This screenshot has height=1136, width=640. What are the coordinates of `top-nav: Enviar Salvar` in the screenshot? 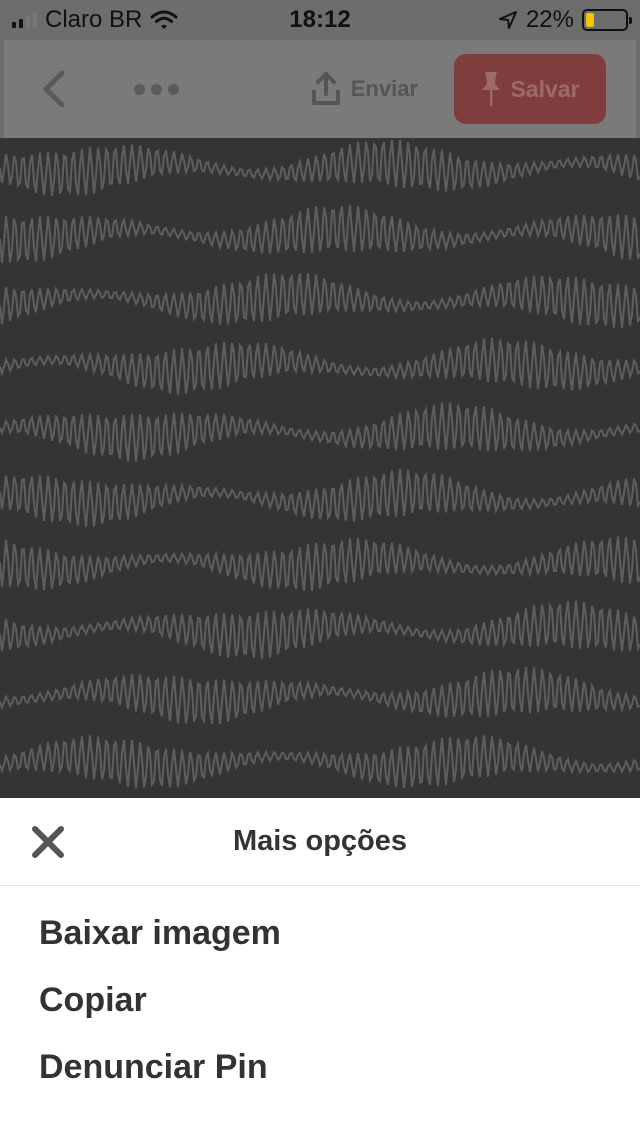 It's located at (320, 89).